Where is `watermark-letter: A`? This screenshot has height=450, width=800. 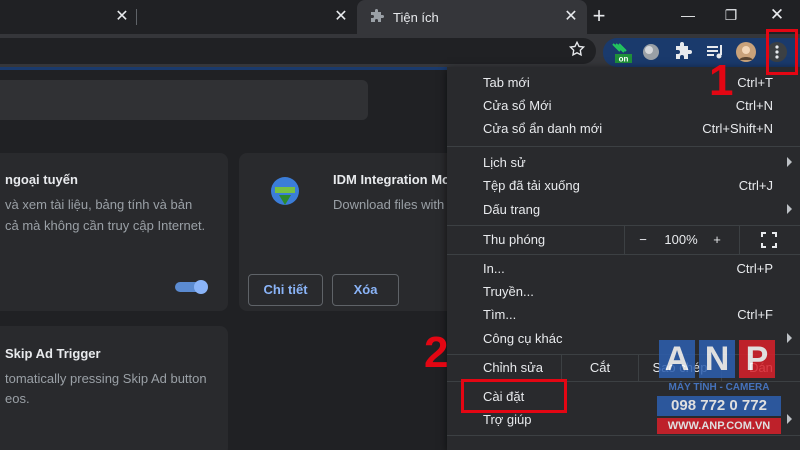
watermark-letter: A is located at coordinates (677, 359).